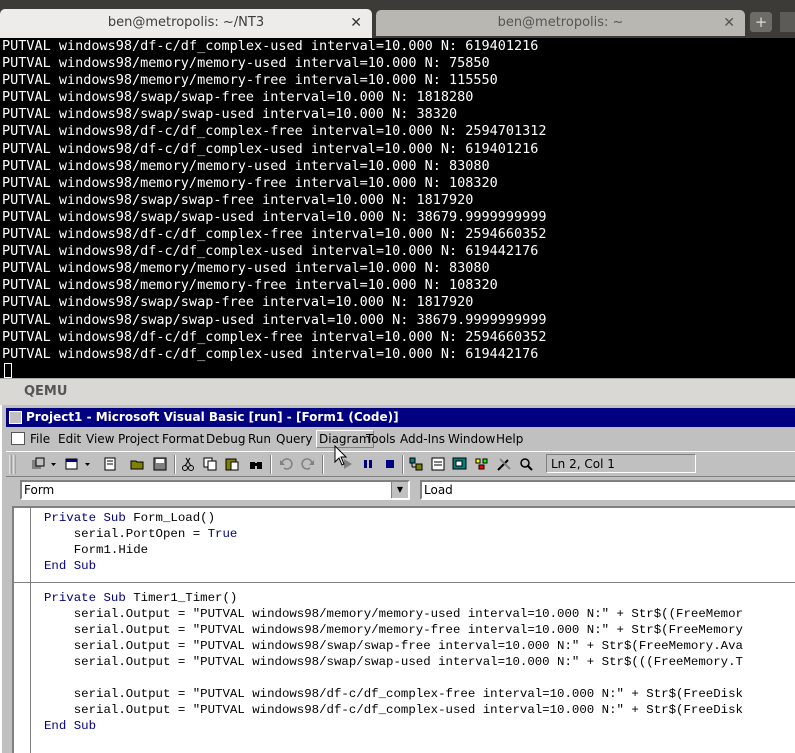 Image resolution: width=795 pixels, height=753 pixels. What do you see at coordinates (404, 582) in the screenshot?
I see `procedure-separator` at bounding box center [404, 582].